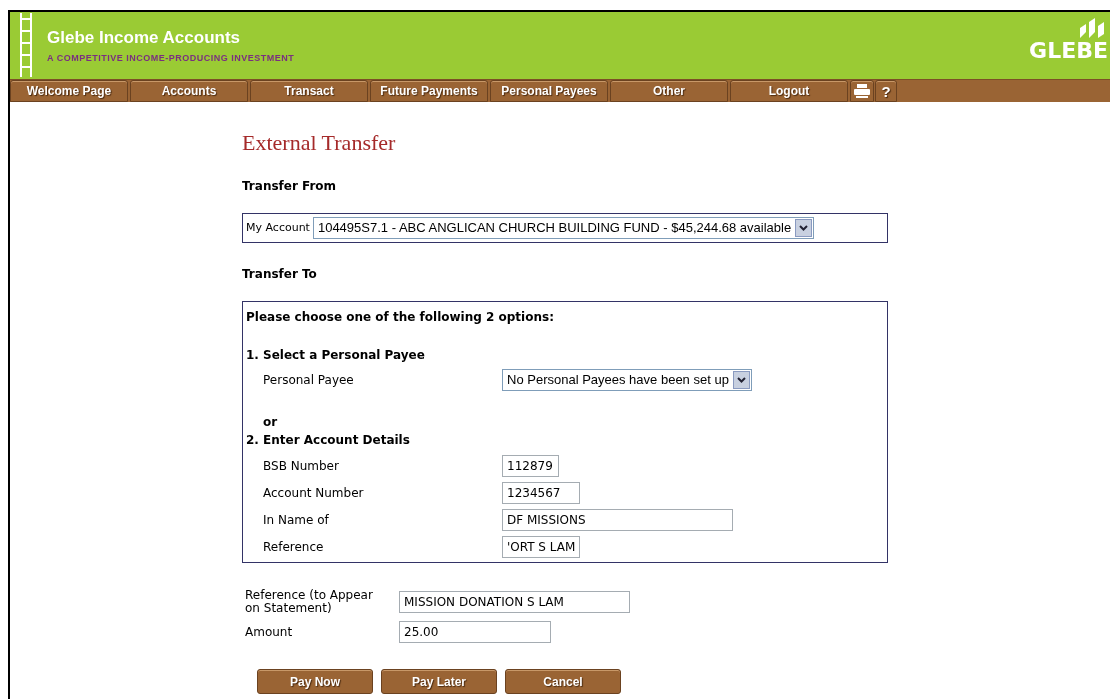 The width and height of the screenshot is (1110, 699). What do you see at coordinates (627, 380) in the screenshot?
I see `payee-select: No Personal Payees have been set up` at bounding box center [627, 380].